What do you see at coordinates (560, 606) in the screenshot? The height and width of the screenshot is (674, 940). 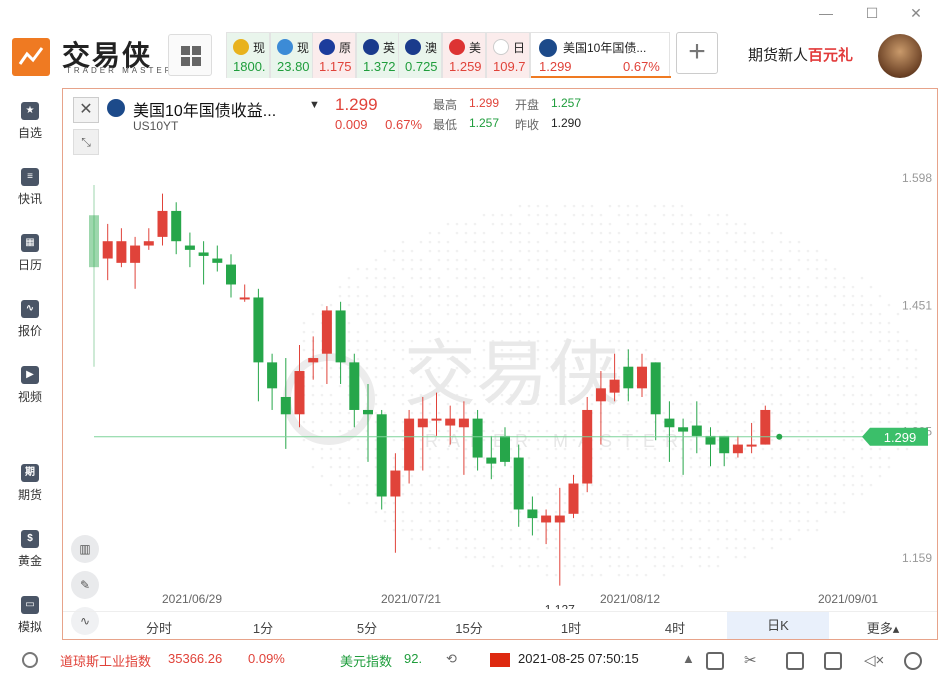 I see `low-annotation: 1.127` at bounding box center [560, 606].